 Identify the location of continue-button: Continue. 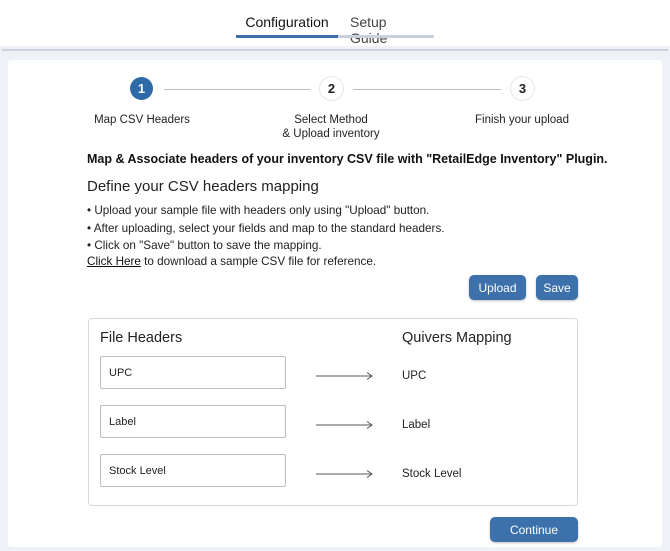
(534, 529).